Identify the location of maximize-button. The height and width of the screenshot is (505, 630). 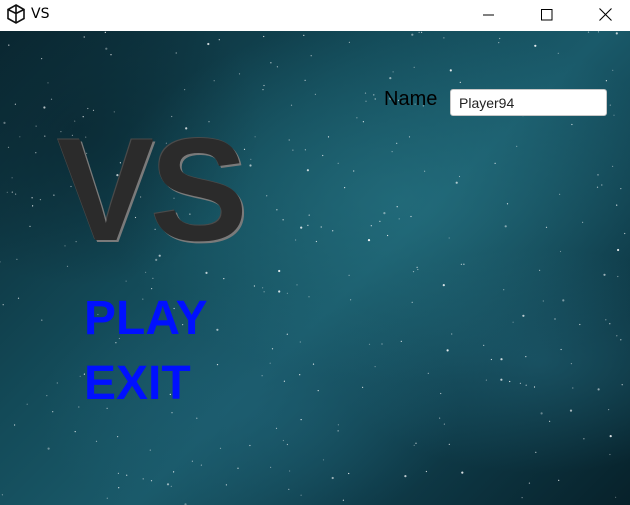
(547, 14).